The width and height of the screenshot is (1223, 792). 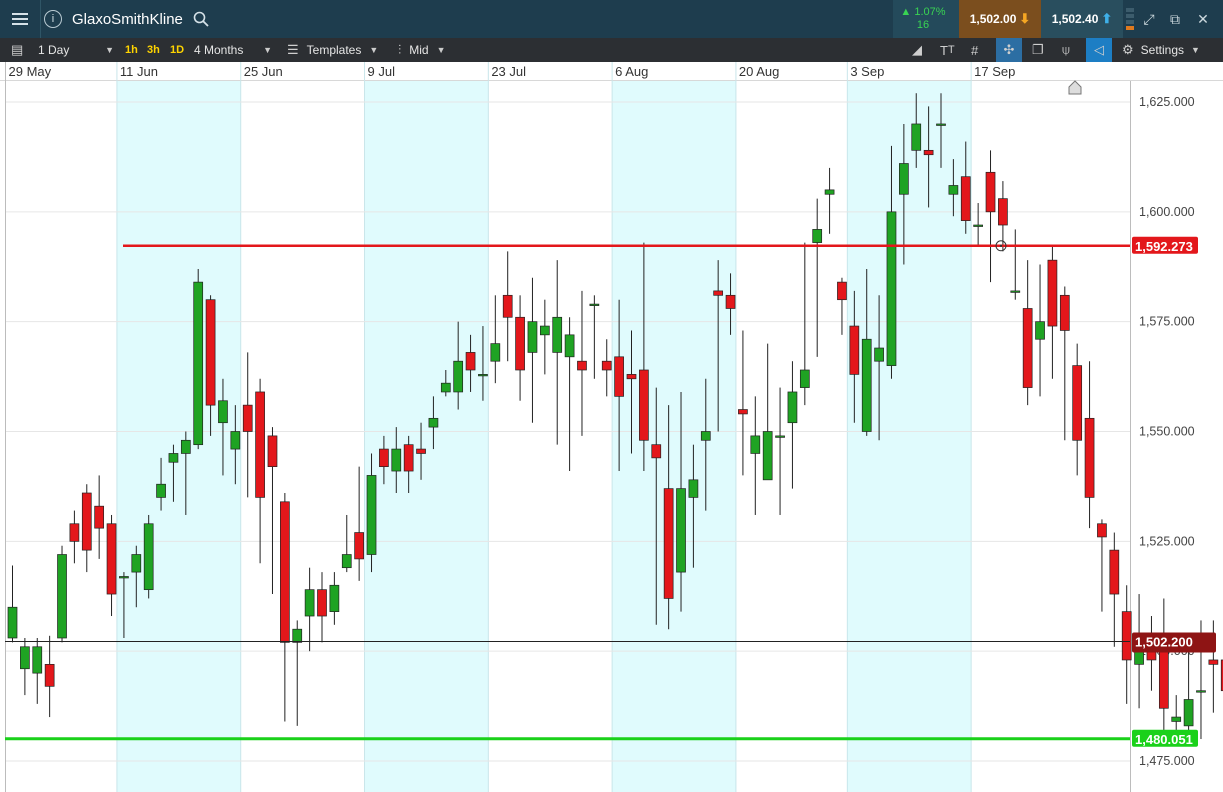 What do you see at coordinates (1175, 19) in the screenshot?
I see `popout-icon: ⧉` at bounding box center [1175, 19].